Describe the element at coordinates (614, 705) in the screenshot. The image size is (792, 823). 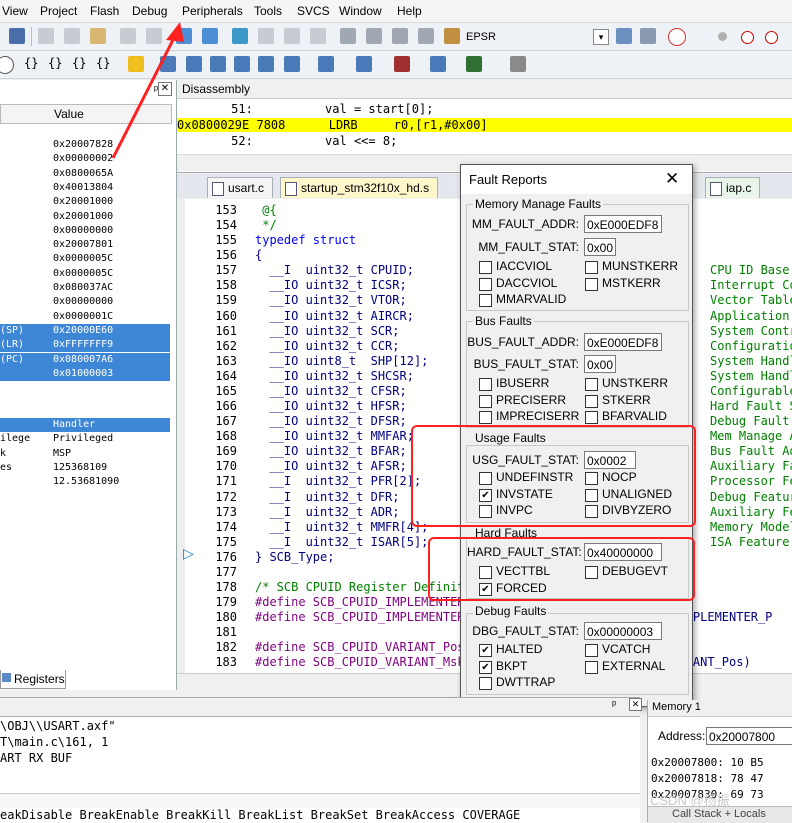
I see `pin-icon: ᵖ` at that location.